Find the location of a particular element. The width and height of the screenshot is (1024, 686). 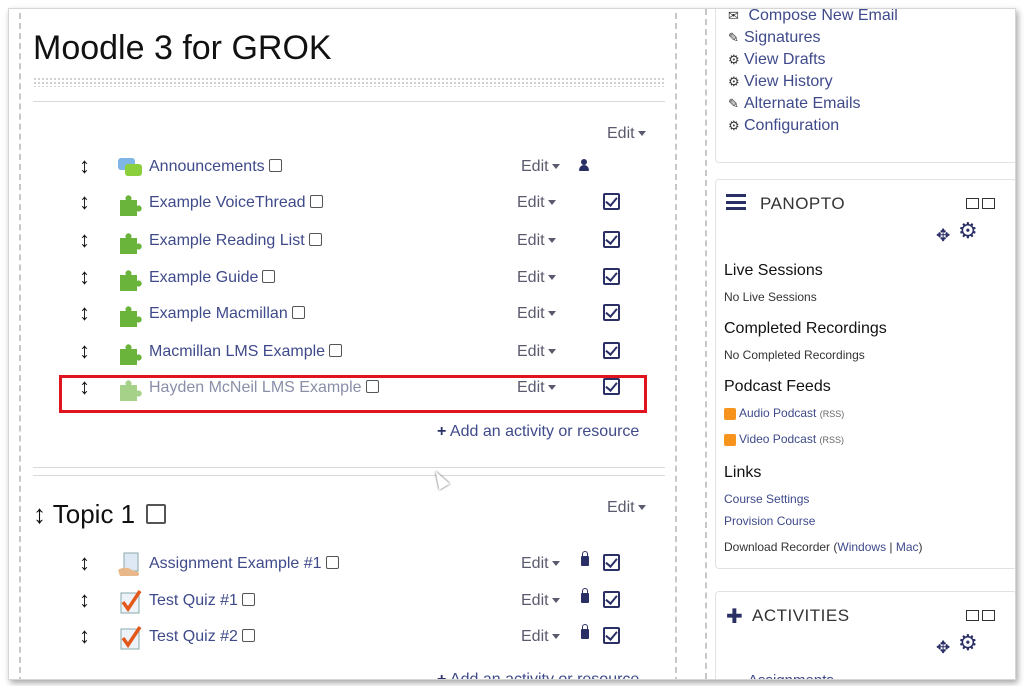

menu-icon is located at coordinates (736, 202).